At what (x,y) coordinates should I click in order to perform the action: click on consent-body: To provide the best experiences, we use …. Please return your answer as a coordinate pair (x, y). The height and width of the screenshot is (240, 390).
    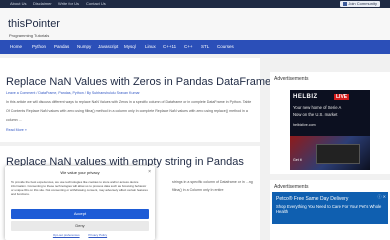
    Looking at the image, I should click on (79, 188).